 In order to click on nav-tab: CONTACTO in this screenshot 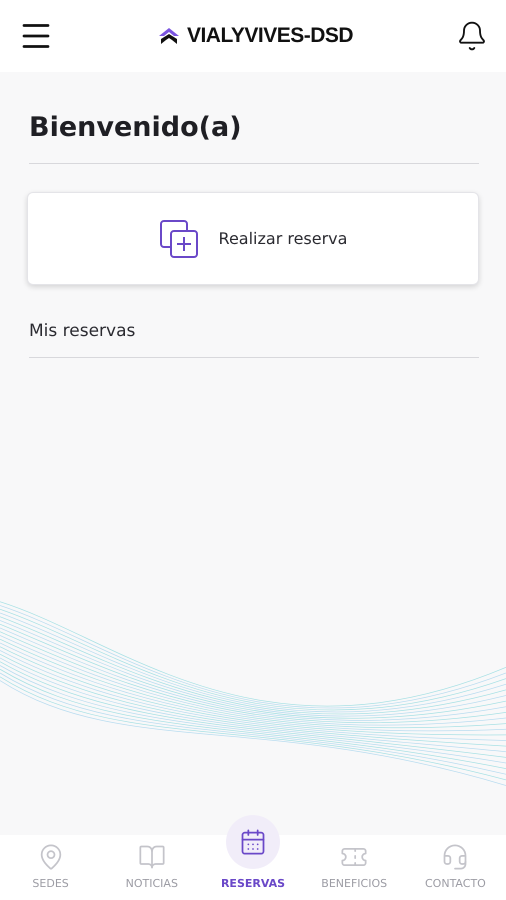, I will do `click(455, 854)`.